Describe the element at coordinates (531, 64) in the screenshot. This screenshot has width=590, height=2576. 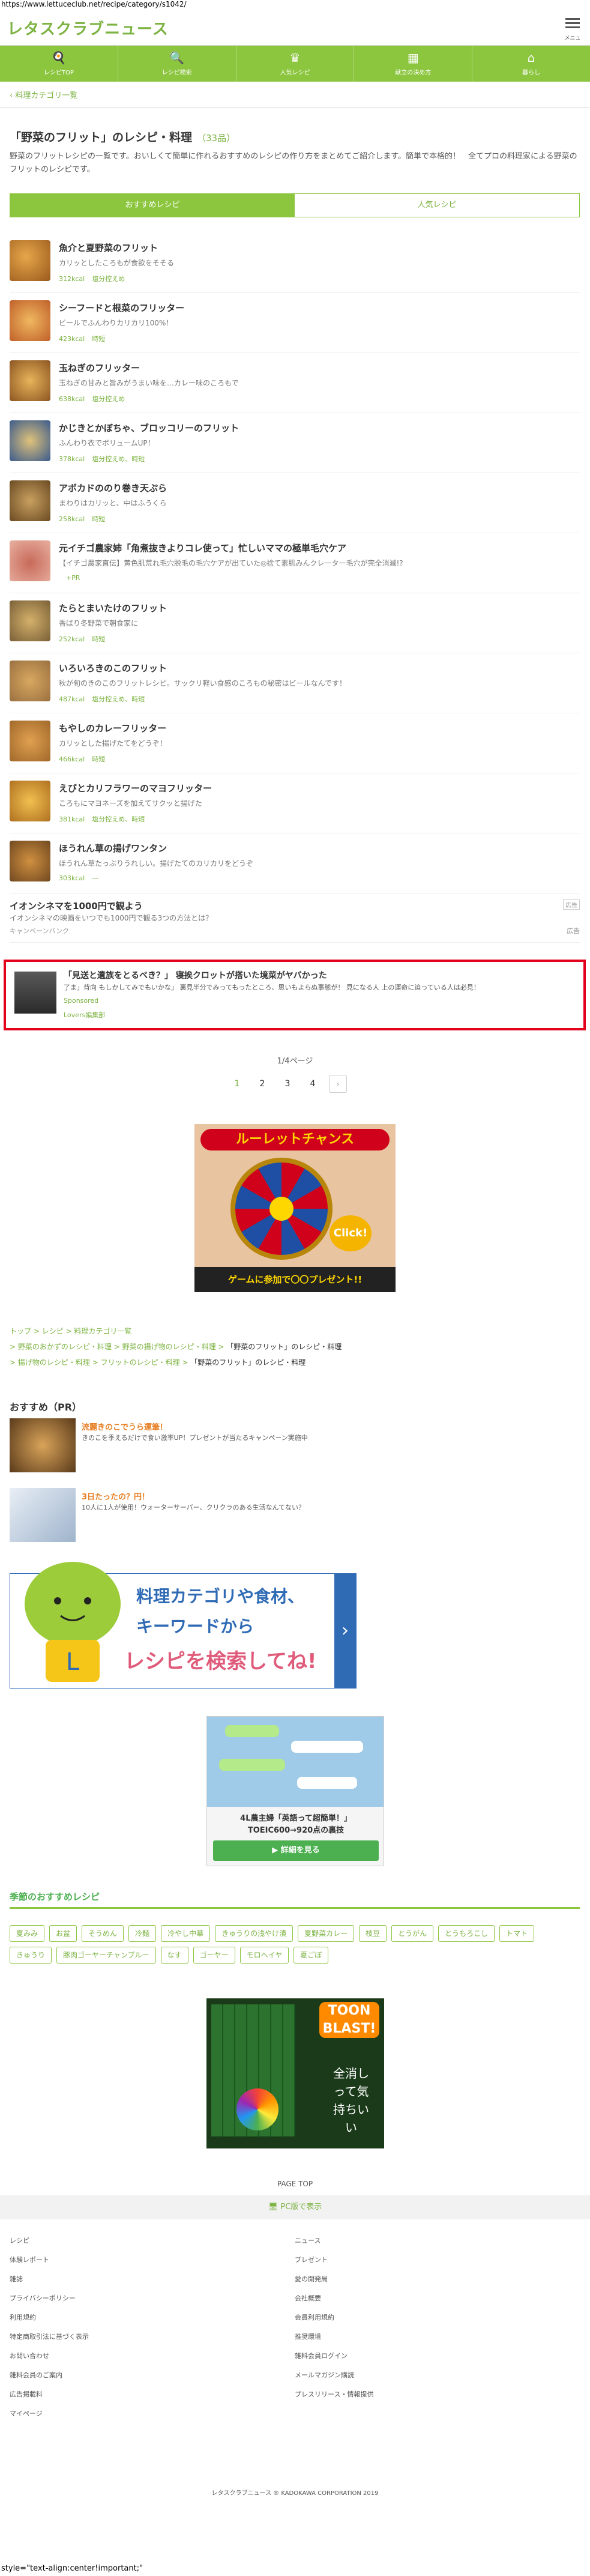
I see `nav-living: ⌂ 暮らし` at that location.